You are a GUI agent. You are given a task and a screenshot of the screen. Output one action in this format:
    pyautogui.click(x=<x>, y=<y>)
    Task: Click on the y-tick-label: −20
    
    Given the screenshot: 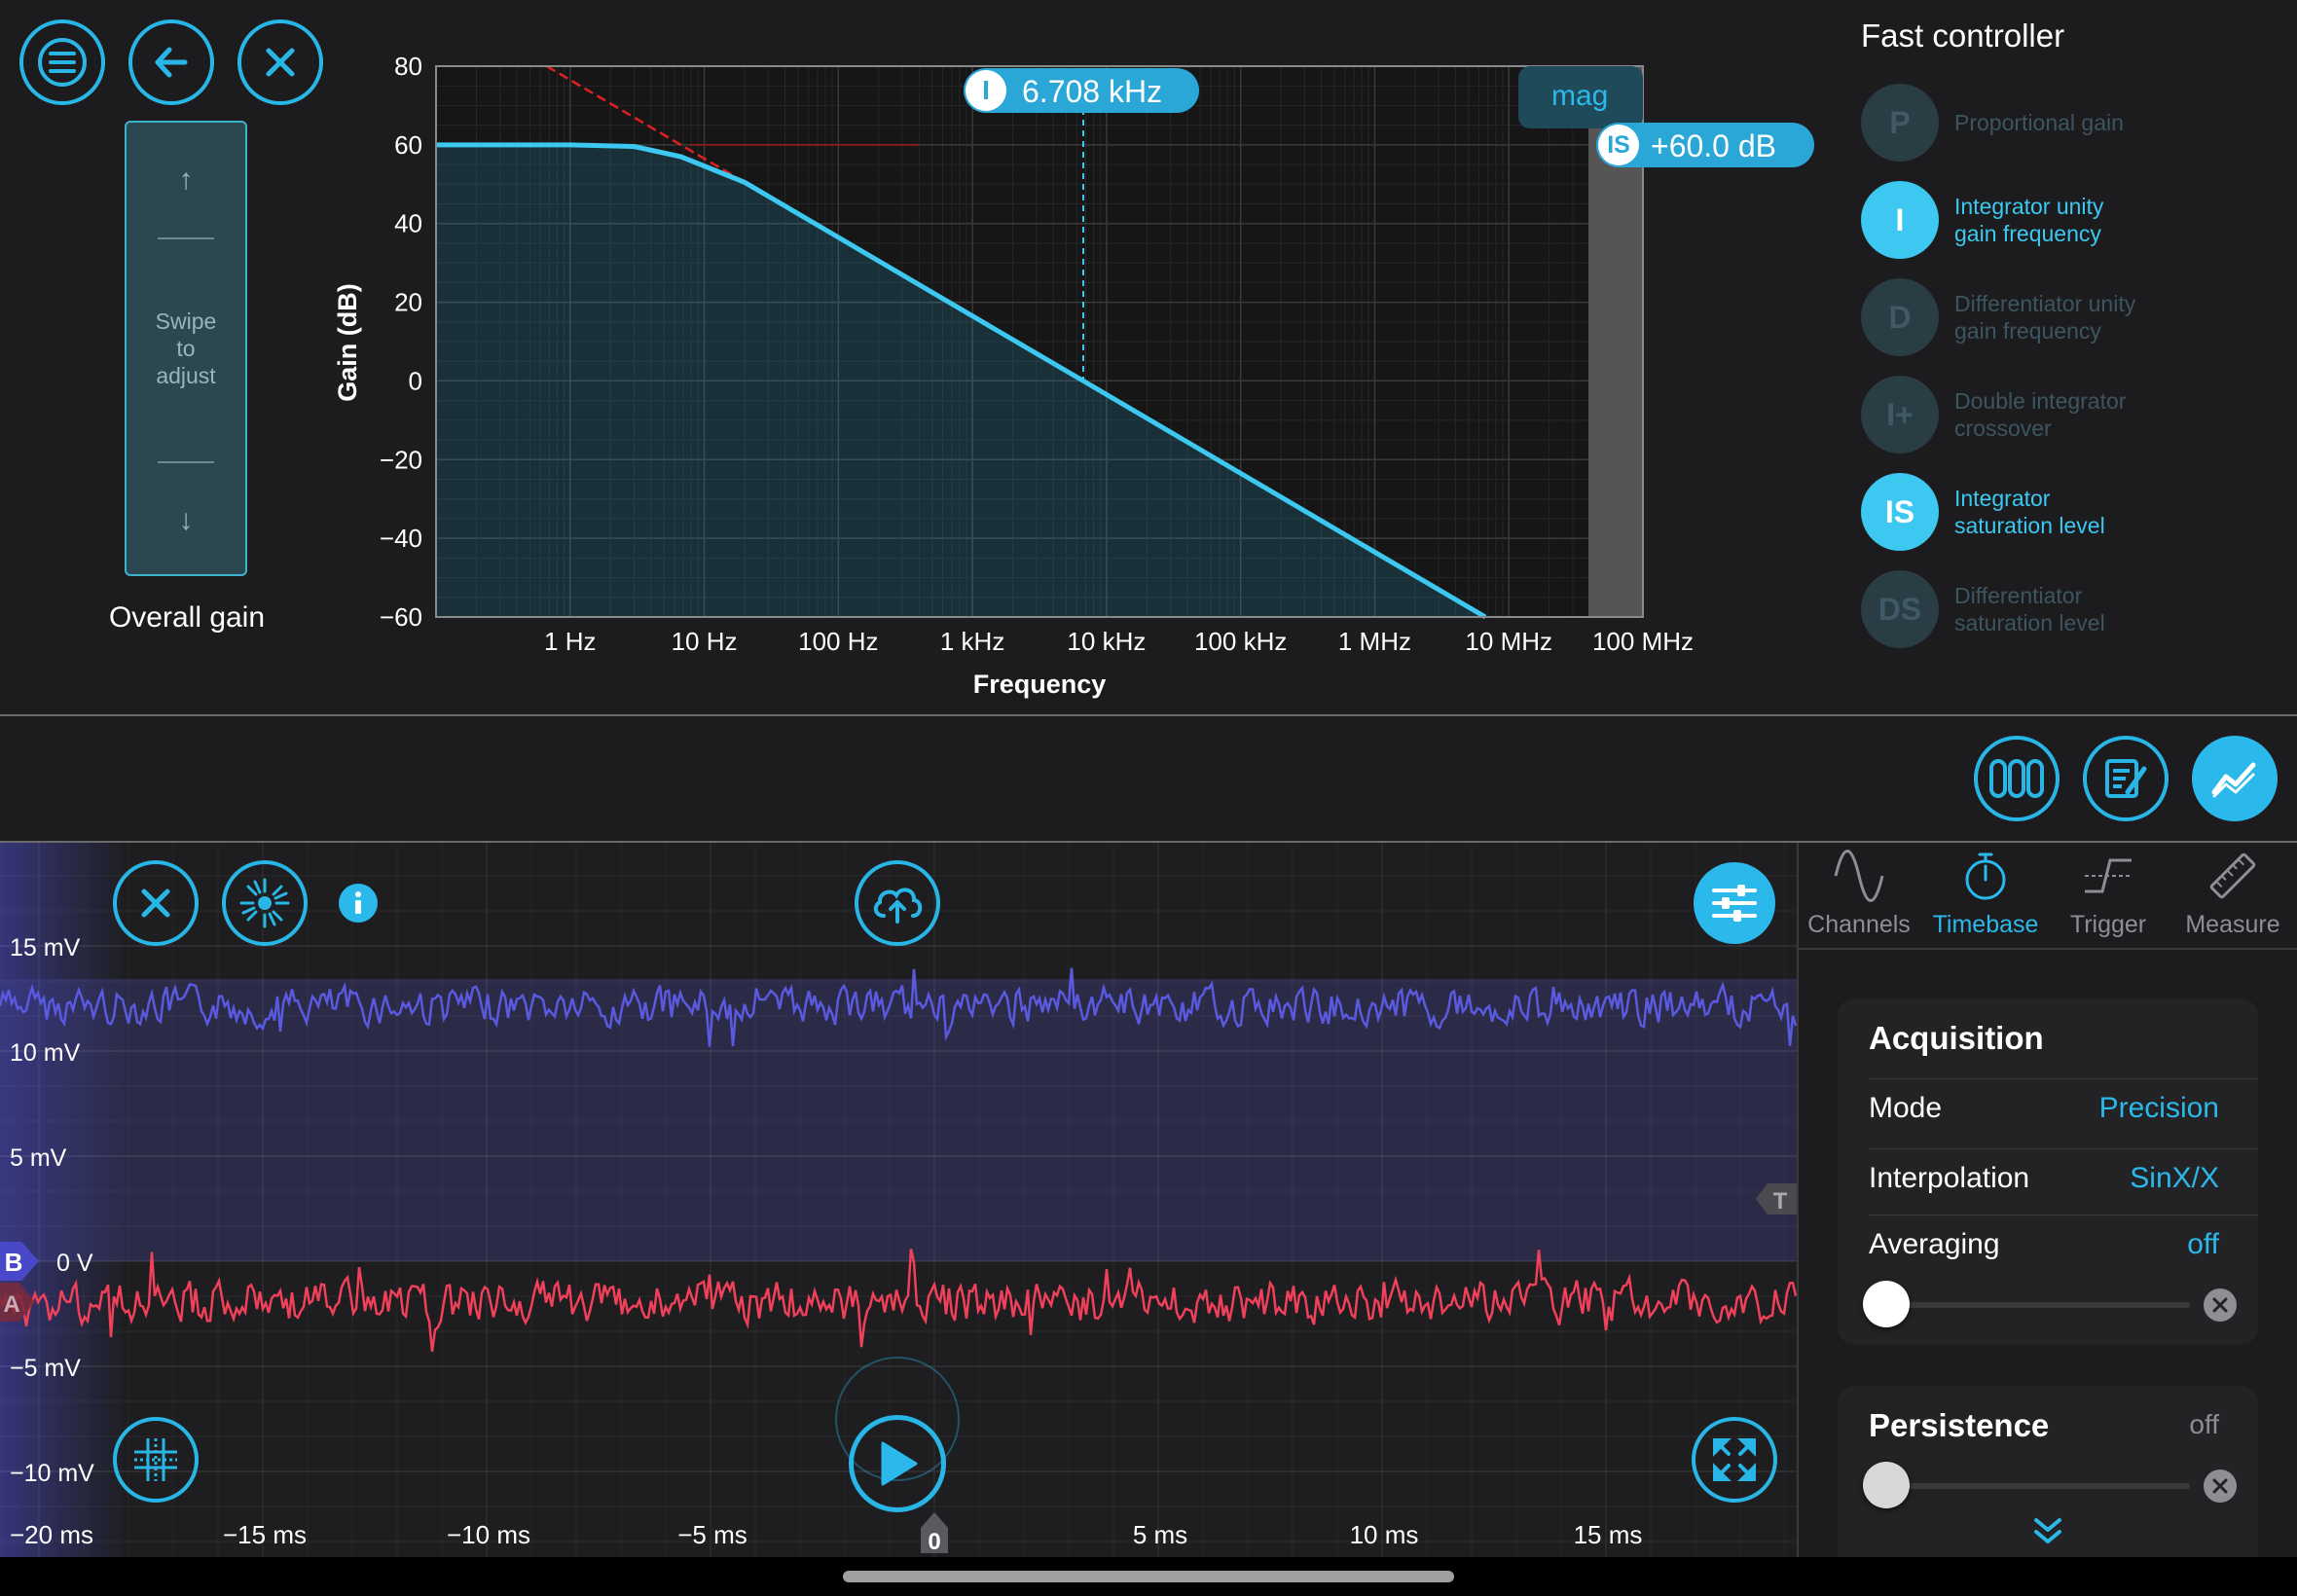 What is the action you would take?
    pyautogui.click(x=401, y=459)
    